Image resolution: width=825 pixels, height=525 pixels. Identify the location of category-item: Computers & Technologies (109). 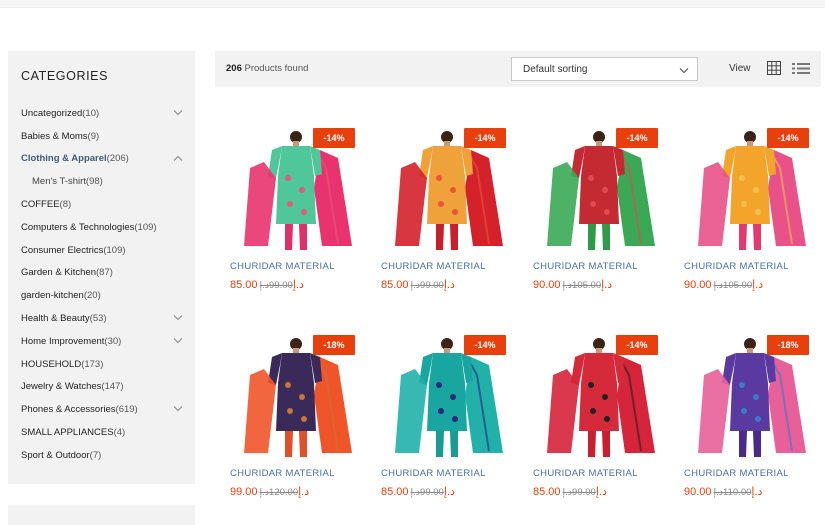
(101, 227).